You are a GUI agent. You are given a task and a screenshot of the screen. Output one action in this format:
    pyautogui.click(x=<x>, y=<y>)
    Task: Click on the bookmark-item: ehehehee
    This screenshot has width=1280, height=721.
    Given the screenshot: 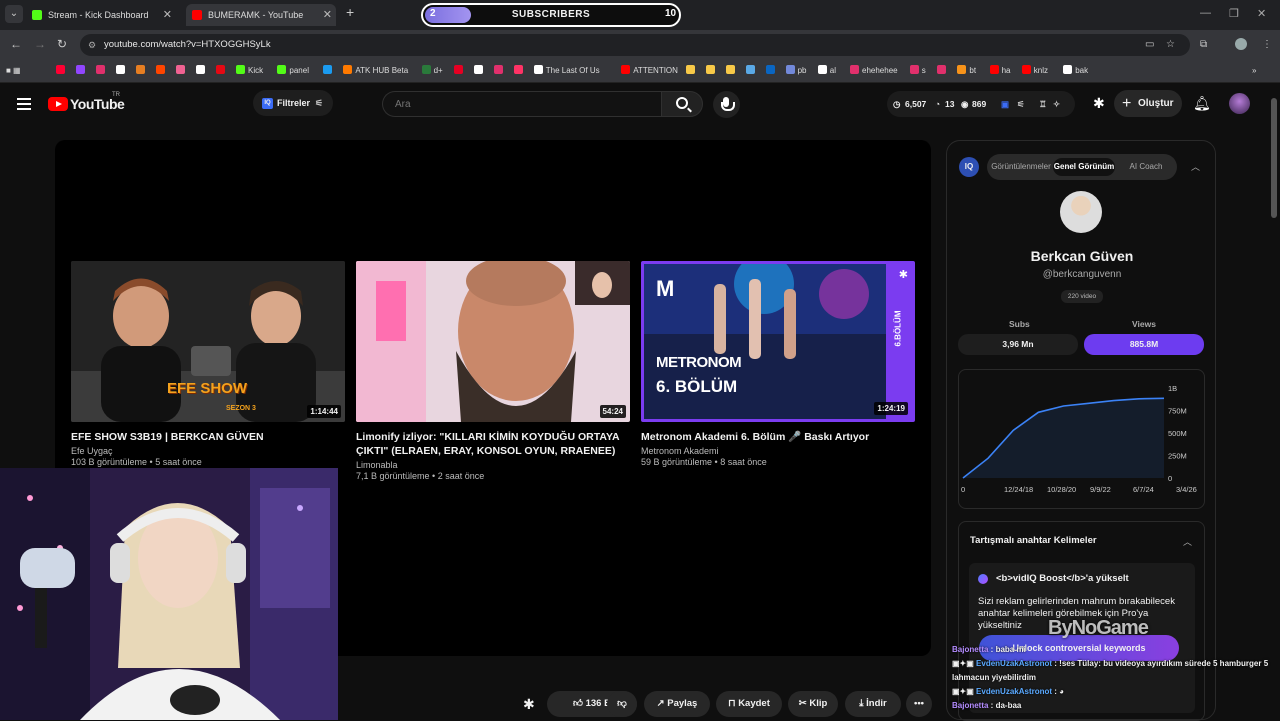 What is the action you would take?
    pyautogui.click(x=874, y=71)
    